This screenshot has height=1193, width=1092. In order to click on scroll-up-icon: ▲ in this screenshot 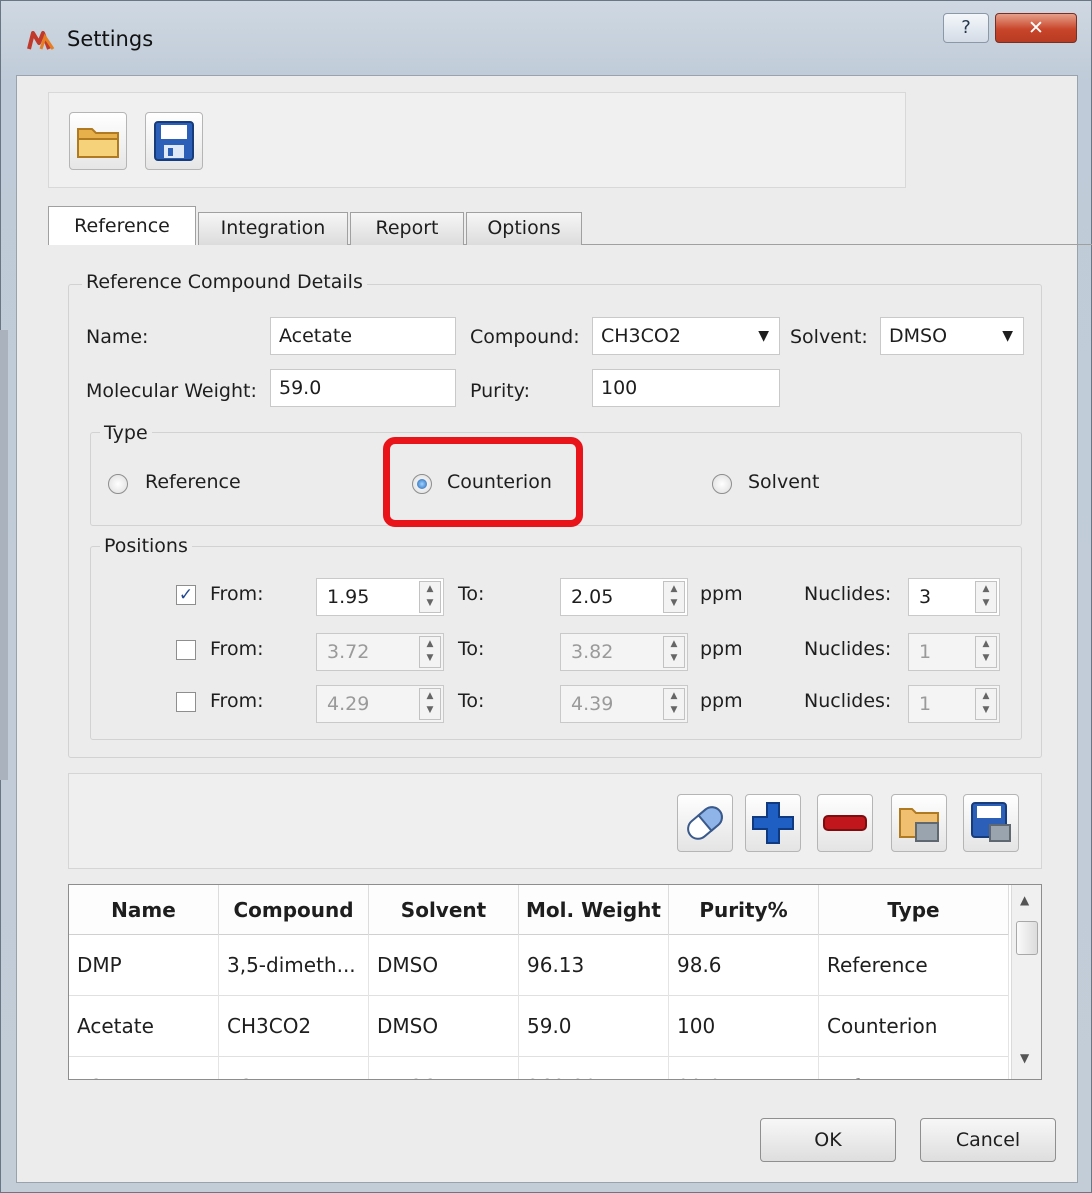, I will do `click(1024, 900)`.